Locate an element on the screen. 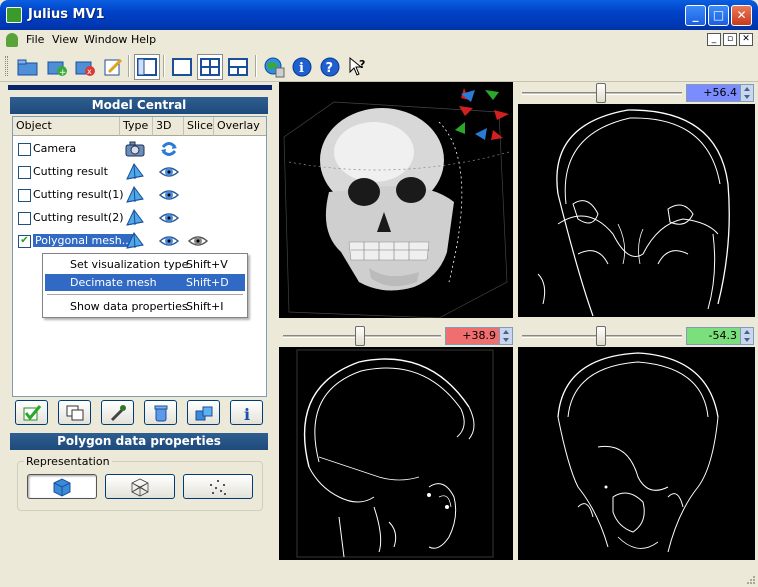 The width and height of the screenshot is (758, 587). row-checkbox-checked: ✔ is located at coordinates (24, 241).